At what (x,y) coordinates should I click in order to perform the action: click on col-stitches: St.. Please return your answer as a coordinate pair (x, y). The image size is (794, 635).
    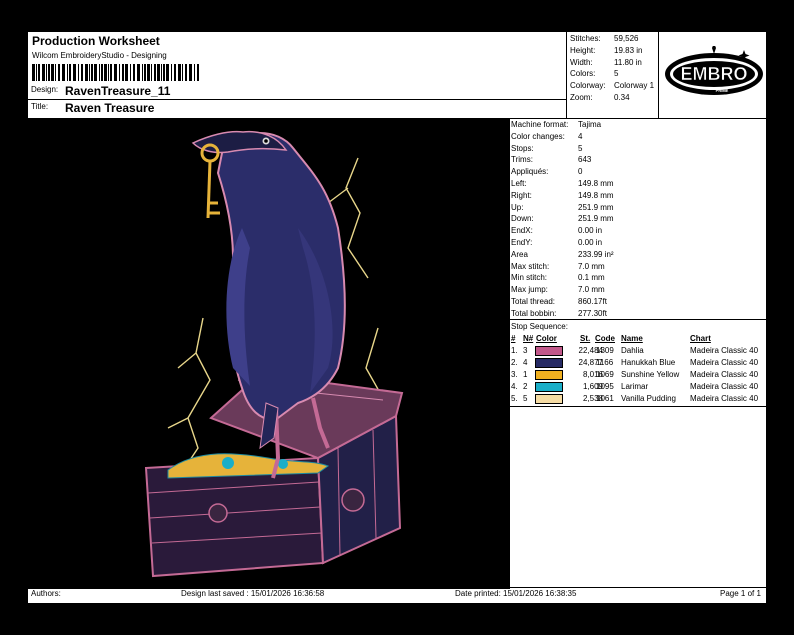
    Looking at the image, I should click on (585, 338).